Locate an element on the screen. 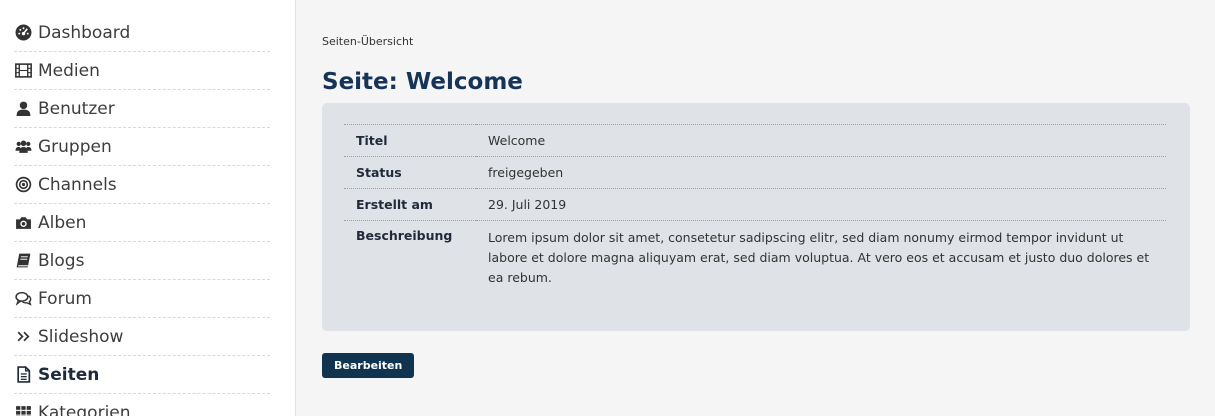 The width and height of the screenshot is (1215, 416). sidebar-item-slideshow: Slideshow is located at coordinates (142, 337).